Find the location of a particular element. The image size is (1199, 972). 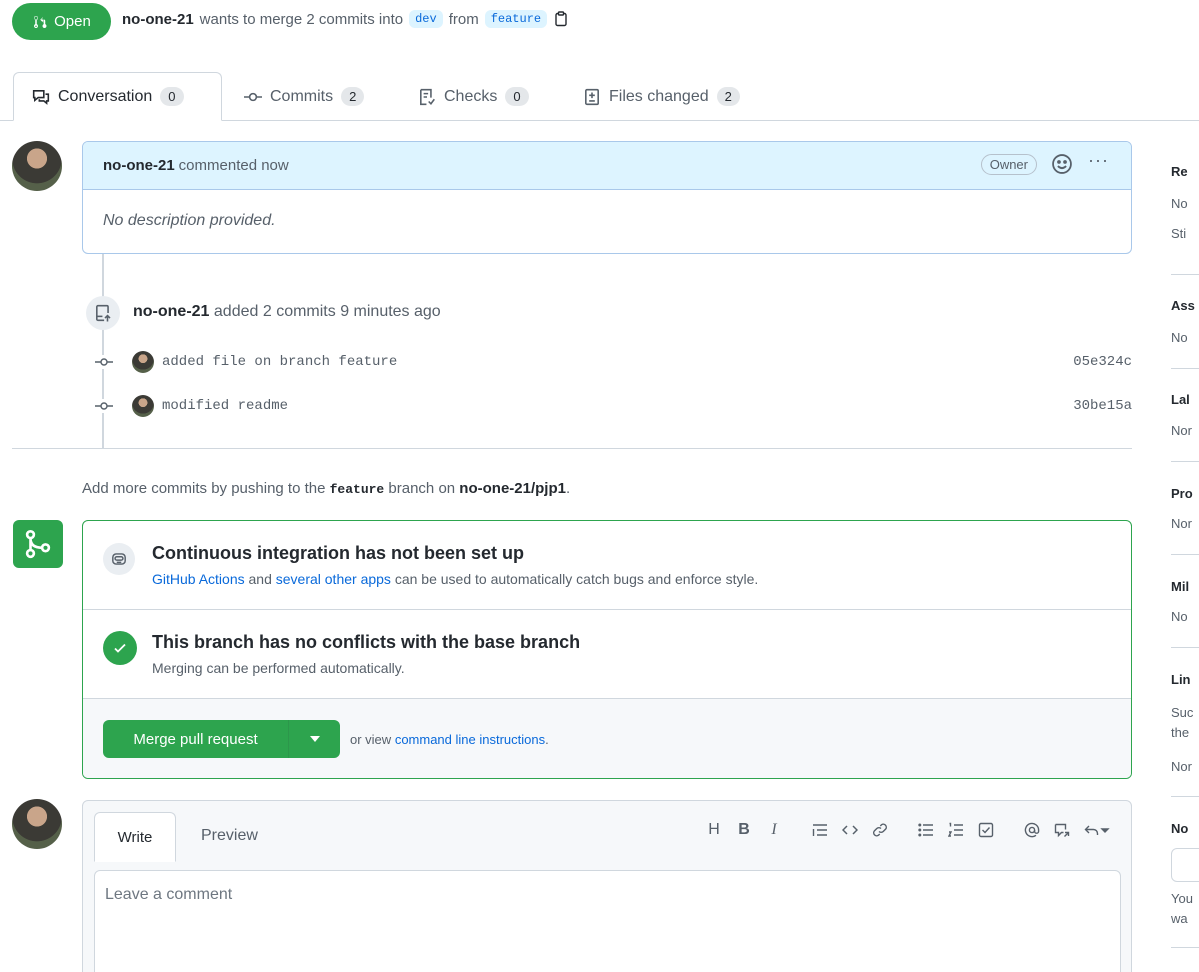

comment-header: no-one-21 commented now Owner ··· is located at coordinates (607, 166).